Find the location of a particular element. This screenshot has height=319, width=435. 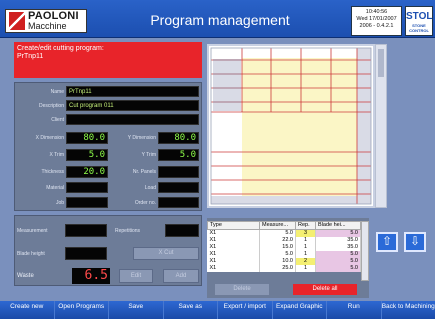

table-row: X1 5.0 1 5.0 is located at coordinates (284, 254).